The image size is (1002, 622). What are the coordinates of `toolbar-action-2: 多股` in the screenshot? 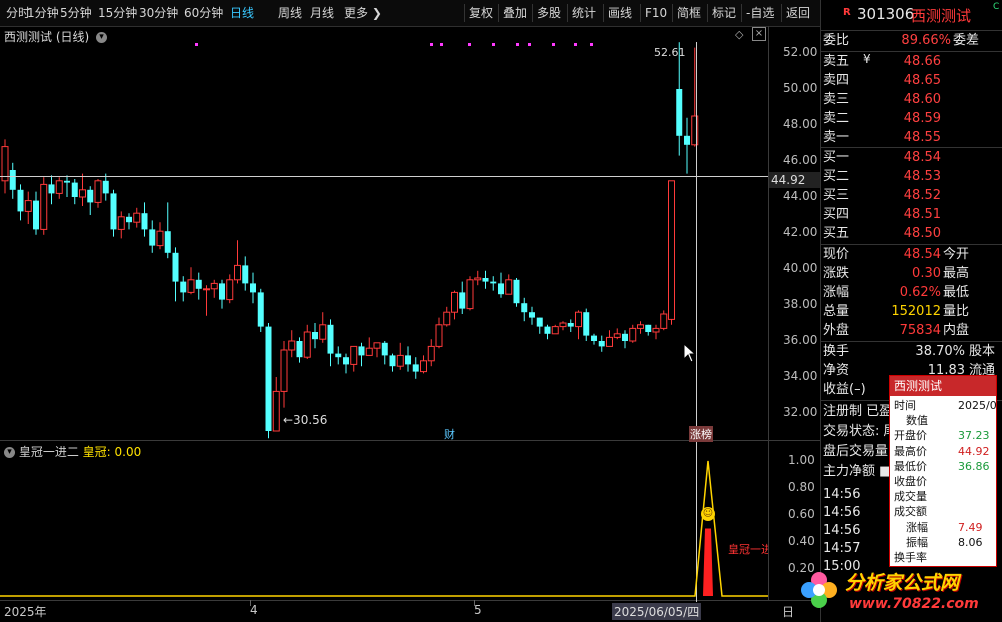 It's located at (549, 13).